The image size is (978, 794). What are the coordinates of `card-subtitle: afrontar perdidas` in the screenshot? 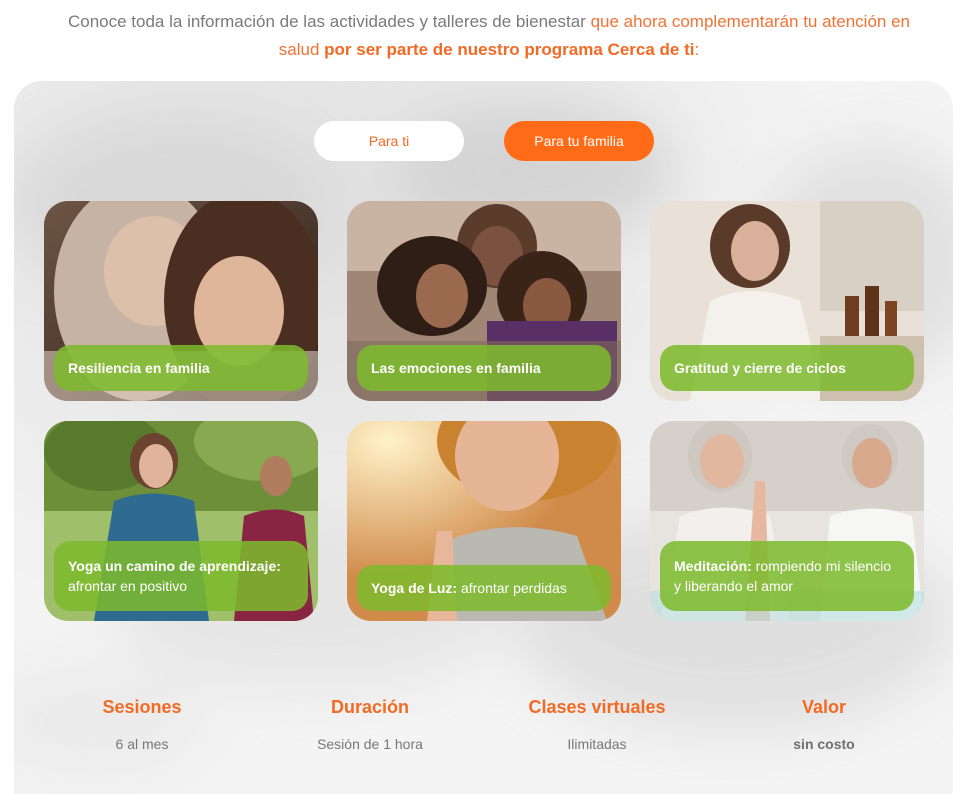 It's located at (512, 588).